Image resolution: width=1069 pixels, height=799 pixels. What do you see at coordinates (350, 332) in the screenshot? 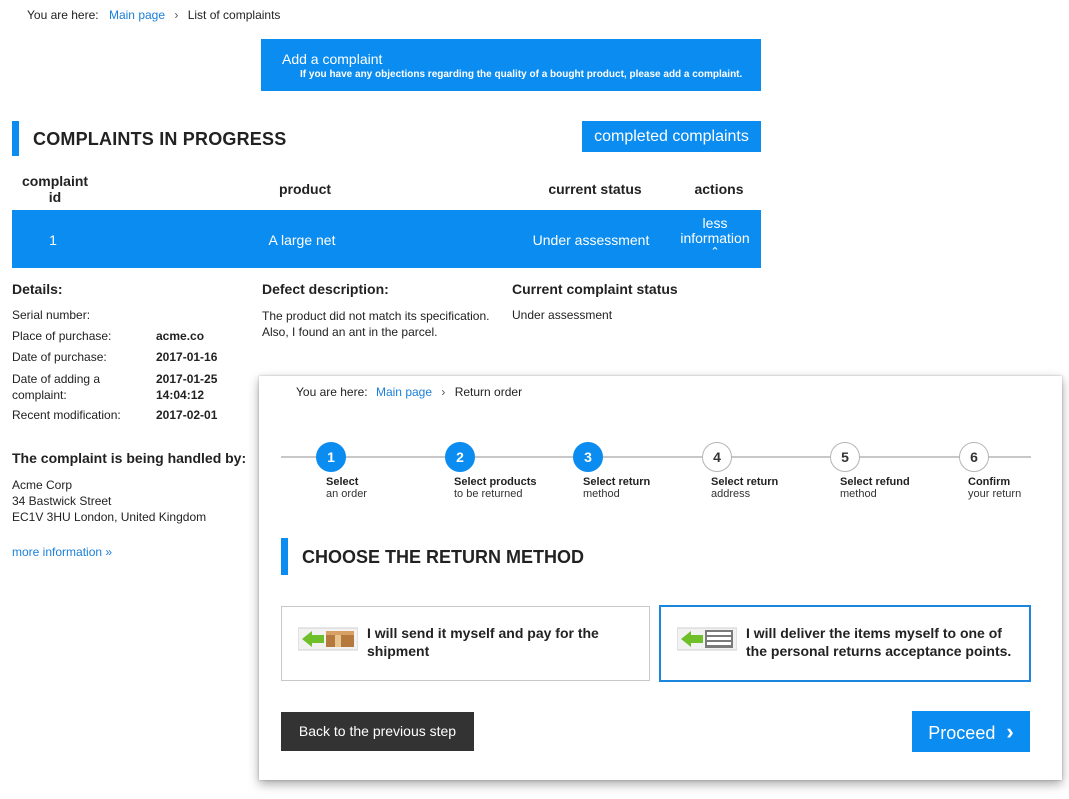
I see `defect-description-line2: Also, I found an ant in the parcel.` at bounding box center [350, 332].